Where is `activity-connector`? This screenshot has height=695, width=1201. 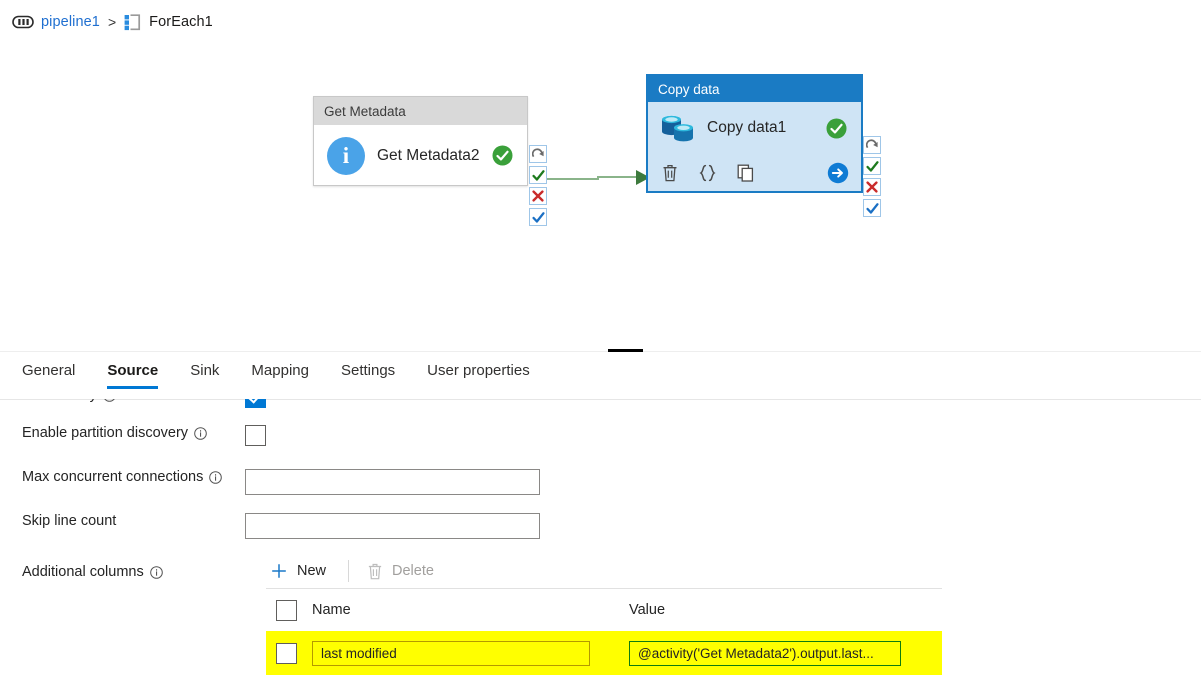
activity-connector is located at coordinates (595, 177).